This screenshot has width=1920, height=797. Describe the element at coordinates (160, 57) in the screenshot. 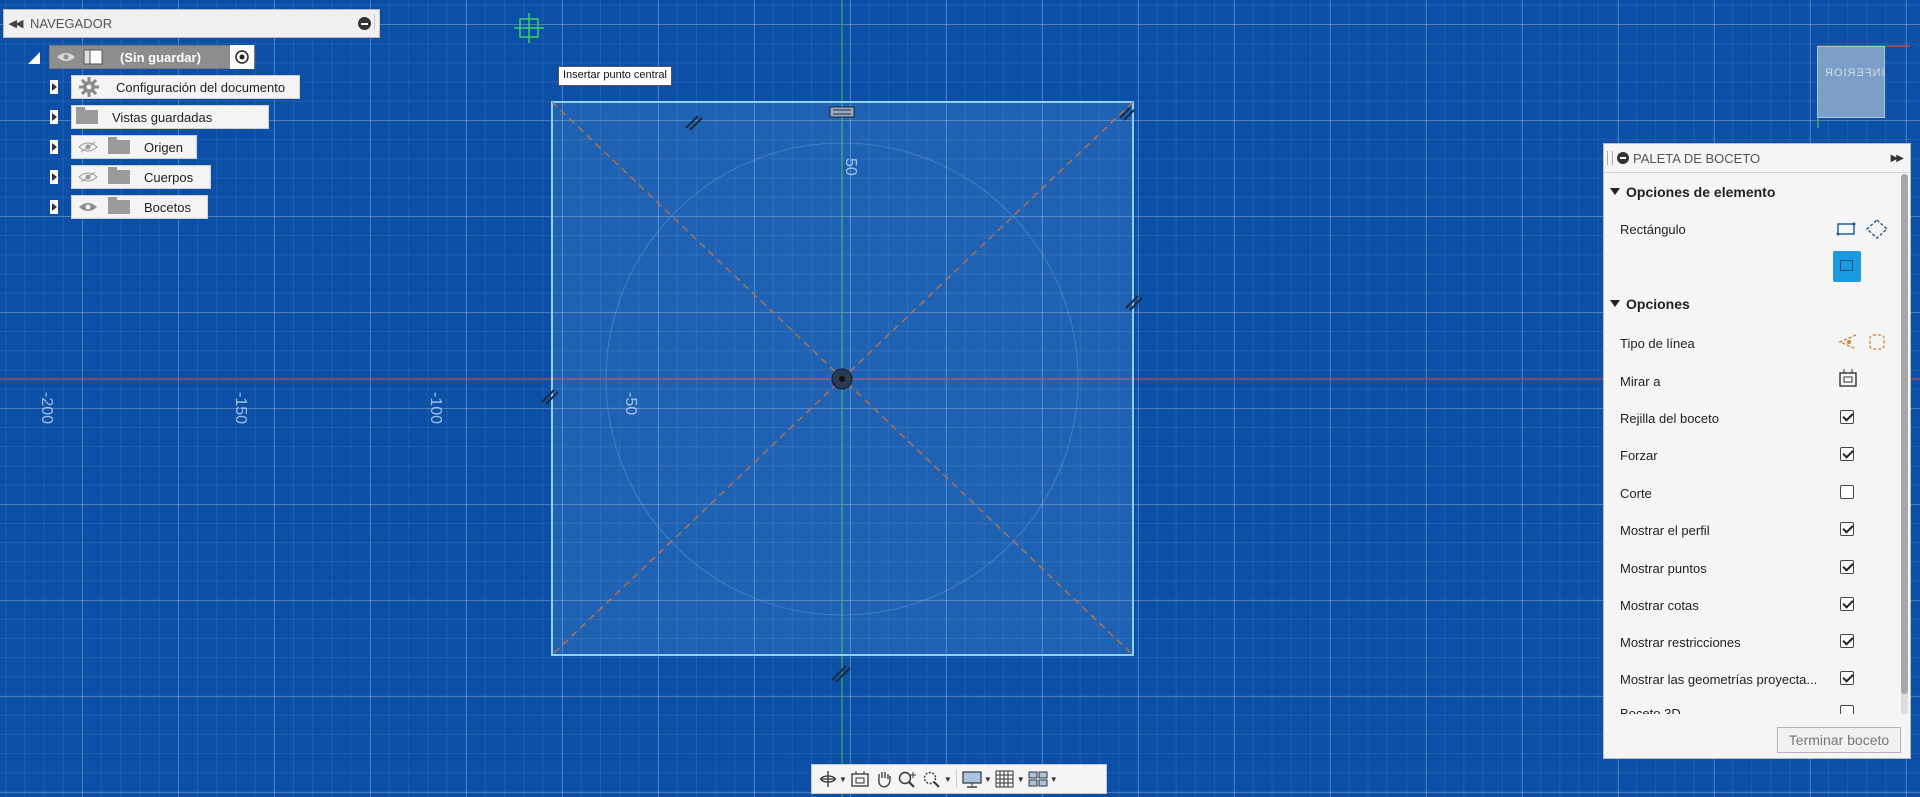

I see `root-label: (Sin guardar)` at that location.